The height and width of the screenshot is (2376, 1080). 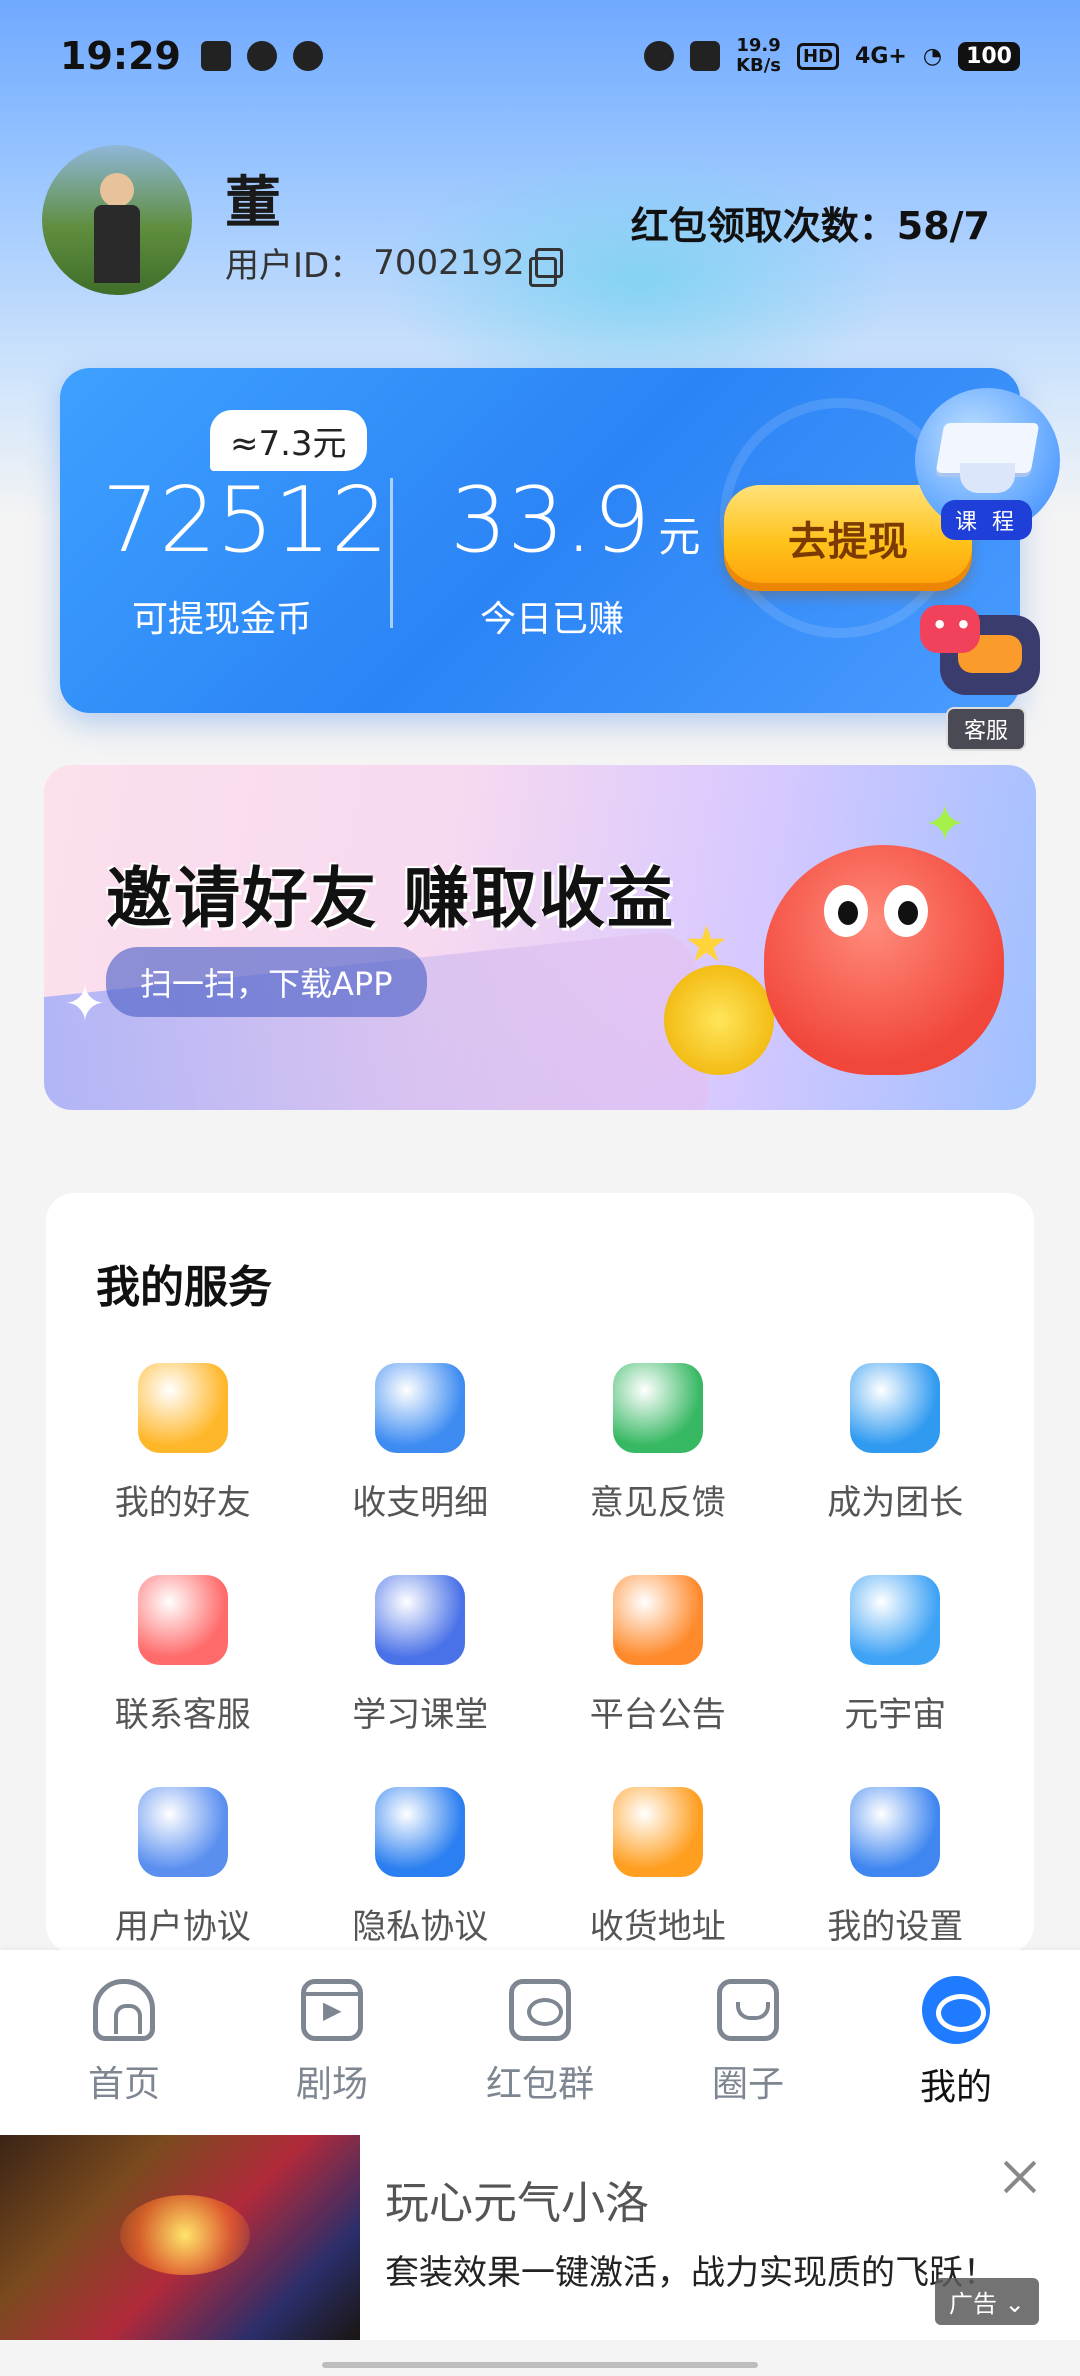 I want to click on redpacket-count: 红包领取次数：58/7, so click(x=810, y=226).